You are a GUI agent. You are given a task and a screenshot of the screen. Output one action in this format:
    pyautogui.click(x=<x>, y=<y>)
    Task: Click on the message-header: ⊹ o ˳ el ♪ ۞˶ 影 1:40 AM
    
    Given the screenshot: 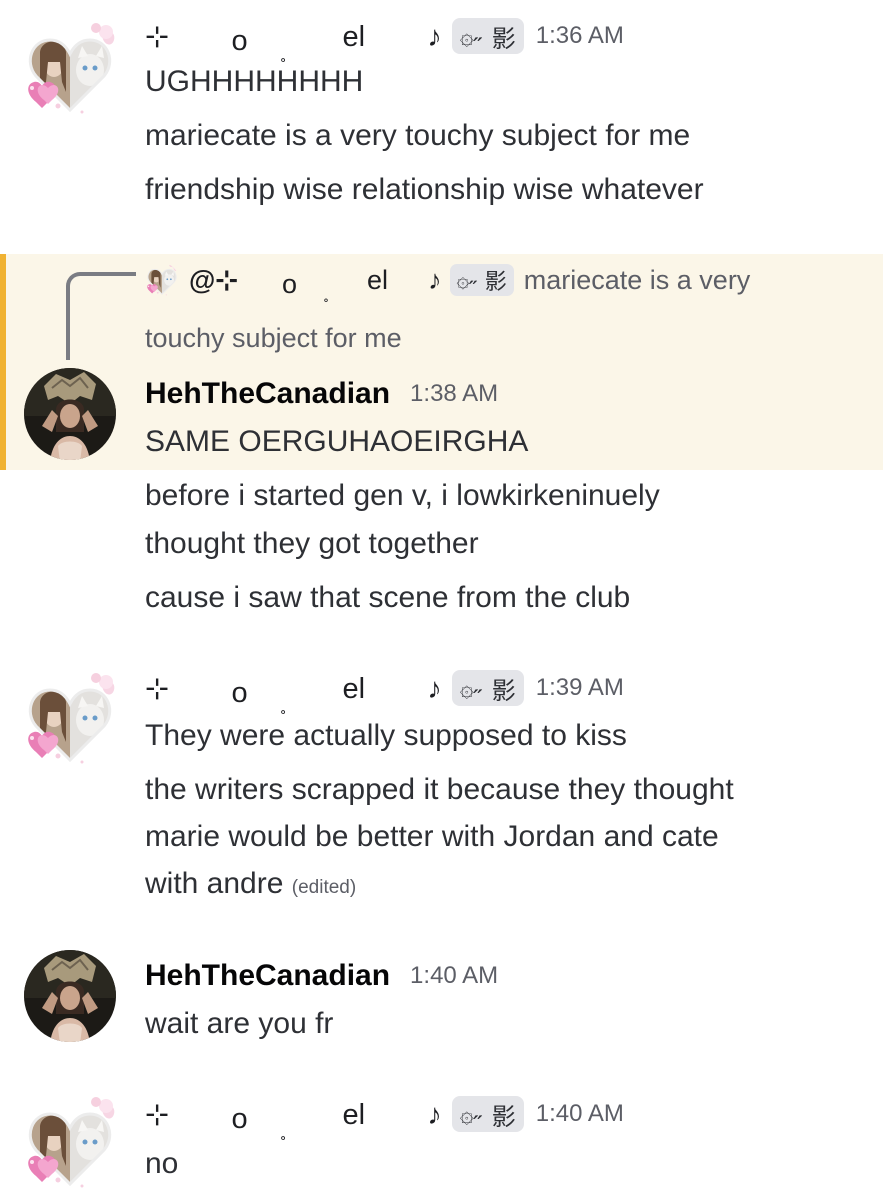 What is the action you would take?
    pyautogui.click(x=384, y=1117)
    